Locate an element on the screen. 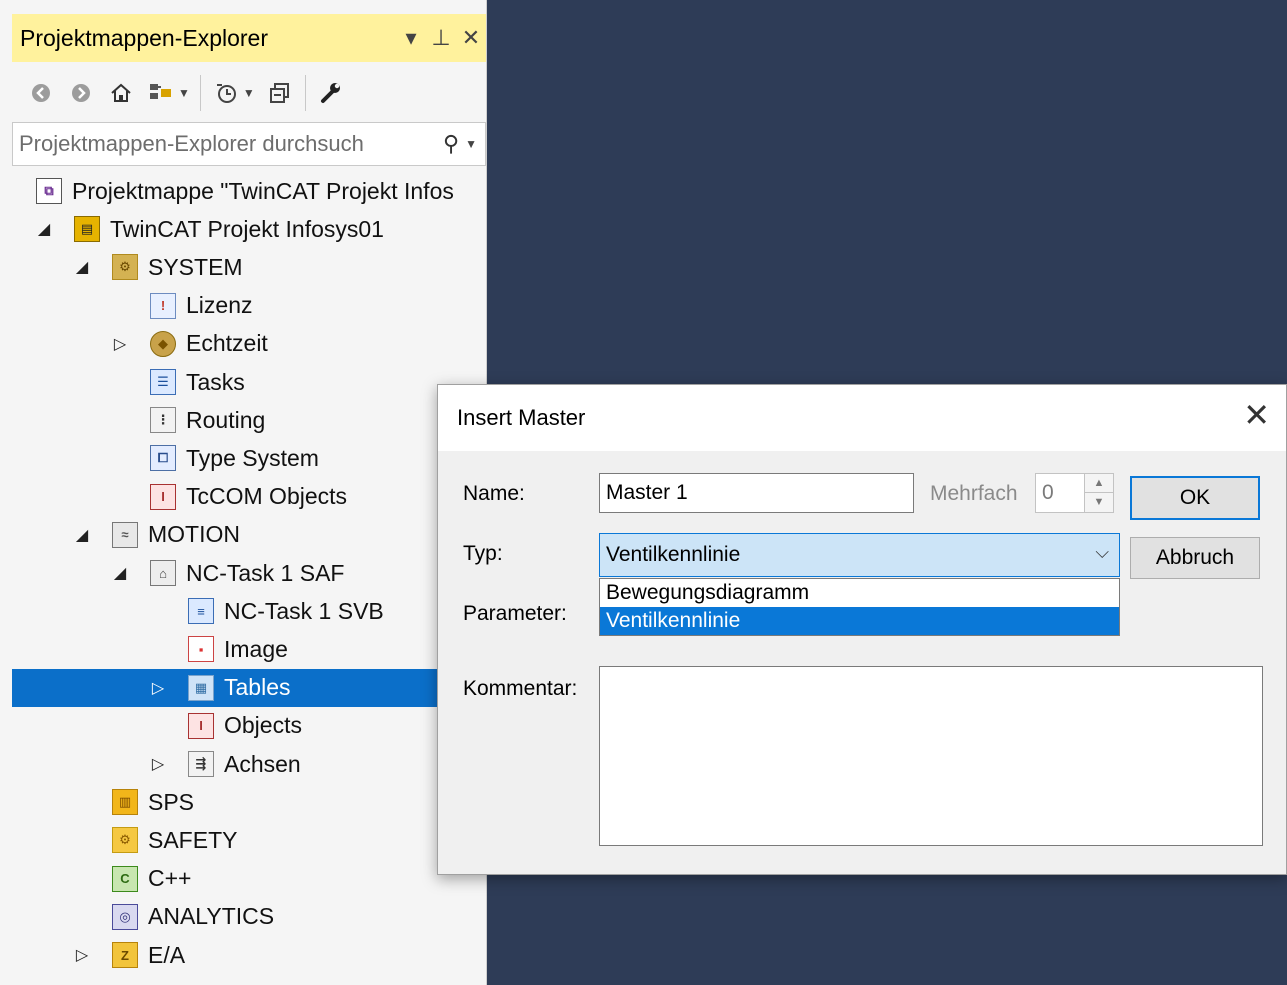 This screenshot has height=985, width=1287. tree-item-label: Image is located at coordinates (256, 648).